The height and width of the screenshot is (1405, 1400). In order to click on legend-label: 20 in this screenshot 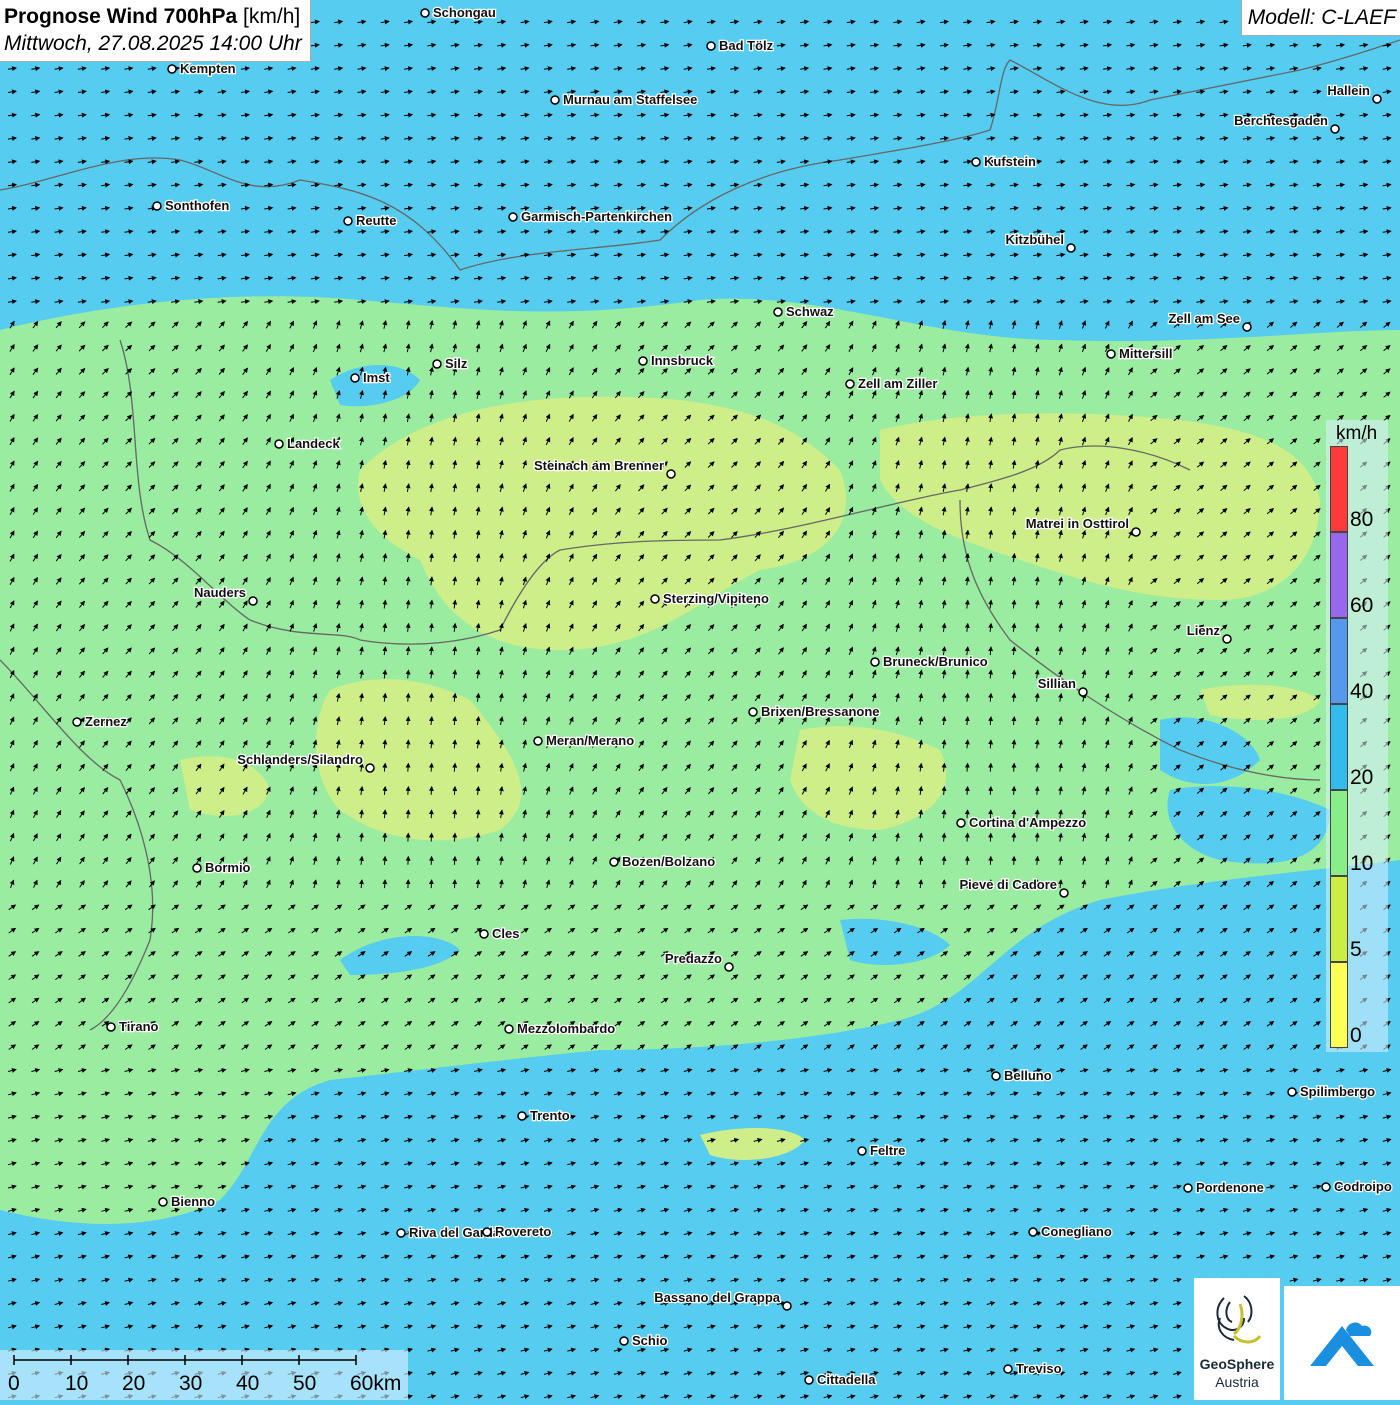, I will do `click(1361, 778)`.